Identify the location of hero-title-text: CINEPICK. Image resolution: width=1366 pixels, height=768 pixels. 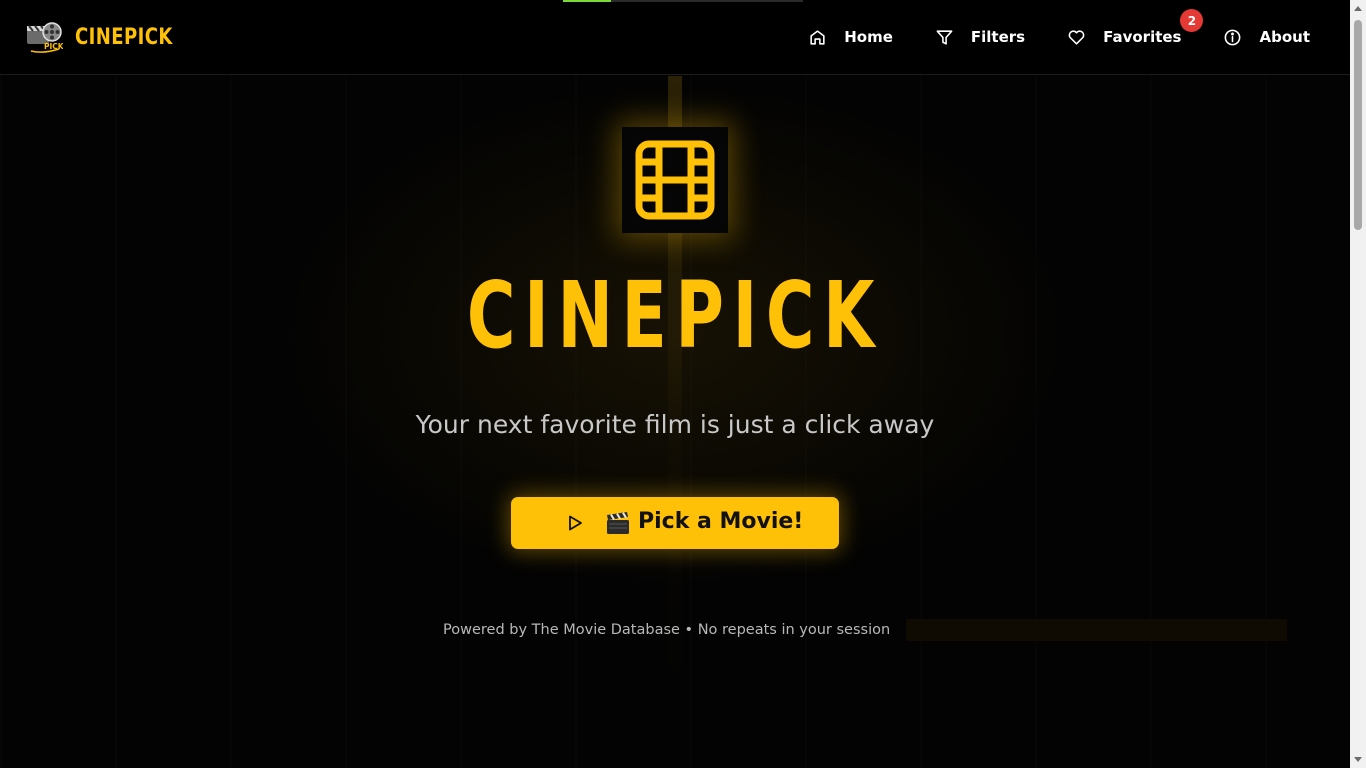
(675, 315).